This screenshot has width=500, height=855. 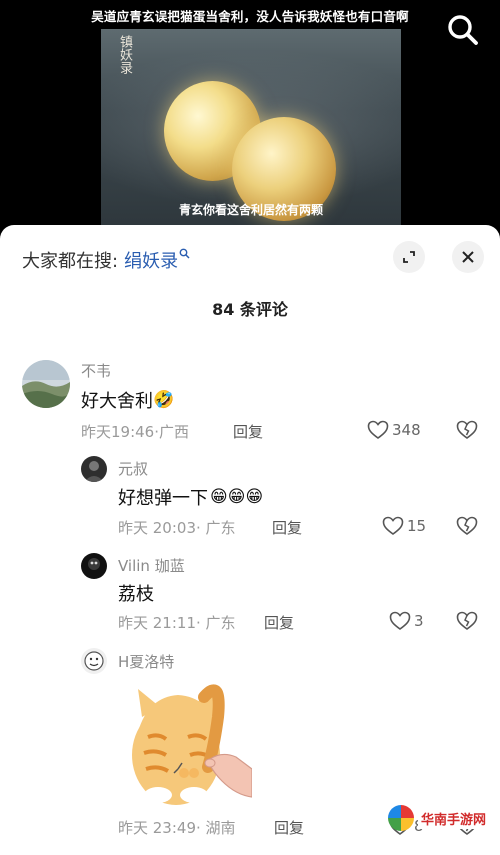 I want to click on comment-count: 84 条评论, so click(x=250, y=309).